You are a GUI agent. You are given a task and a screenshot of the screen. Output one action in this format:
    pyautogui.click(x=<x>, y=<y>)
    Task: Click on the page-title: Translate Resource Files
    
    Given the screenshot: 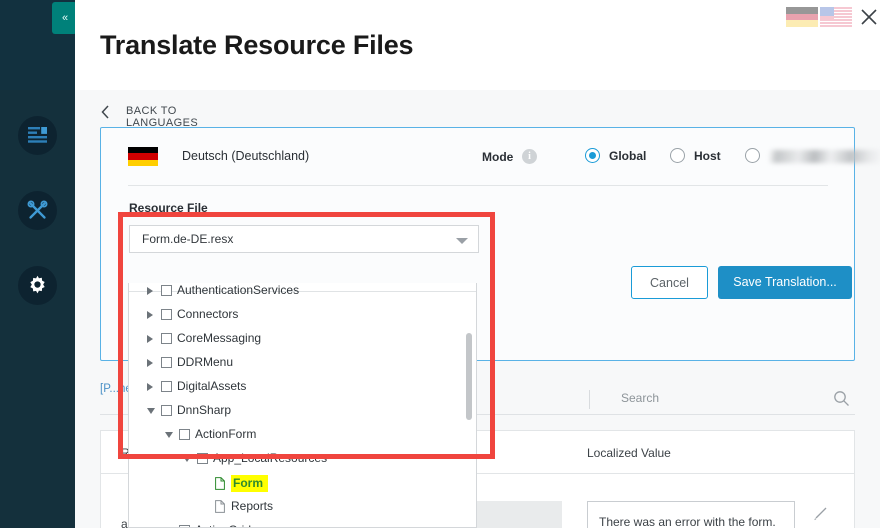 What is the action you would take?
    pyautogui.click(x=257, y=45)
    